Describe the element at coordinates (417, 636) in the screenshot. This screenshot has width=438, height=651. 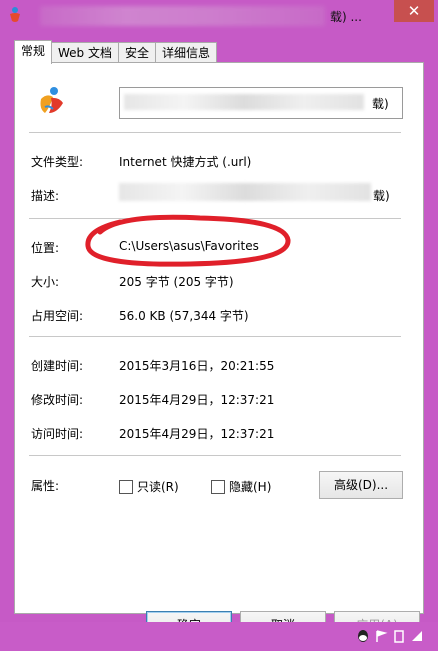
I see `network-tray-icon` at that location.